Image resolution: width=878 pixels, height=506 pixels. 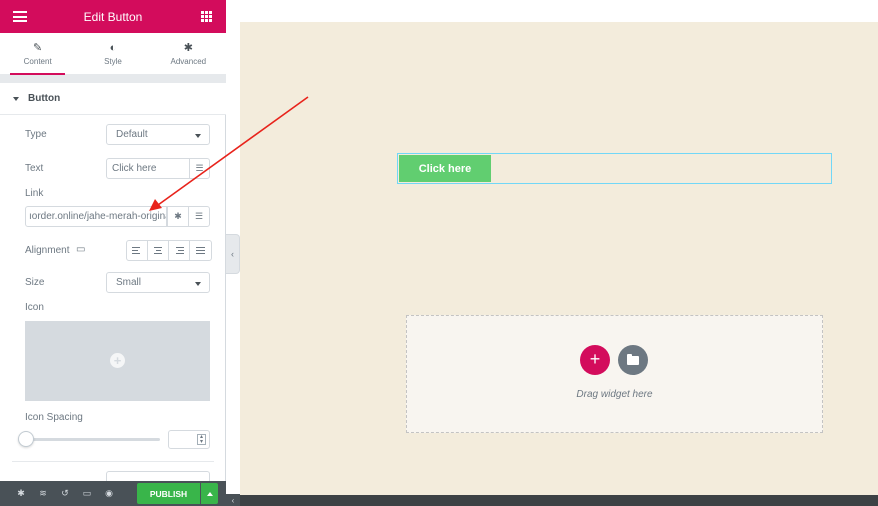 I want to click on drop-zone: + Drag widget here, so click(x=614, y=374).